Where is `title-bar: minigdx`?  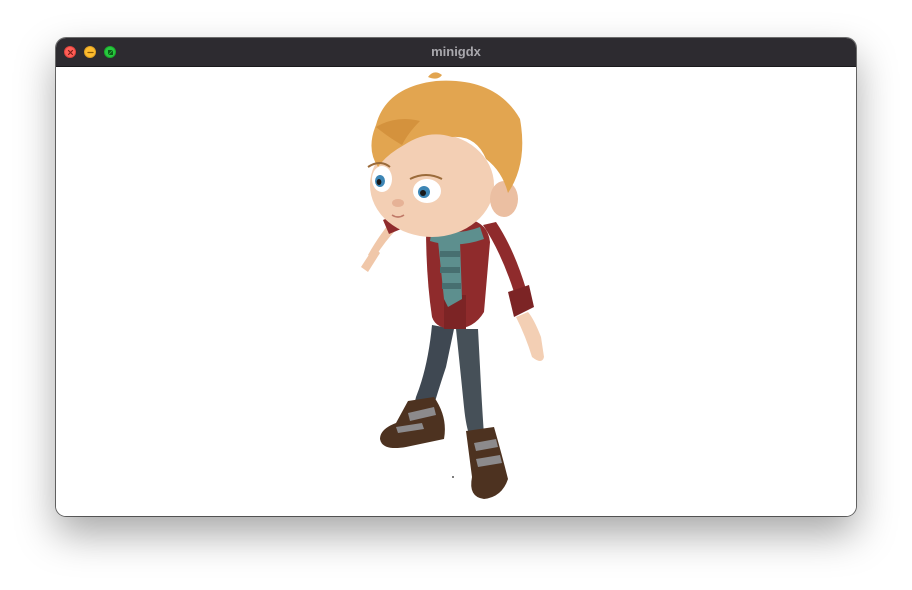
title-bar: minigdx is located at coordinates (456, 52).